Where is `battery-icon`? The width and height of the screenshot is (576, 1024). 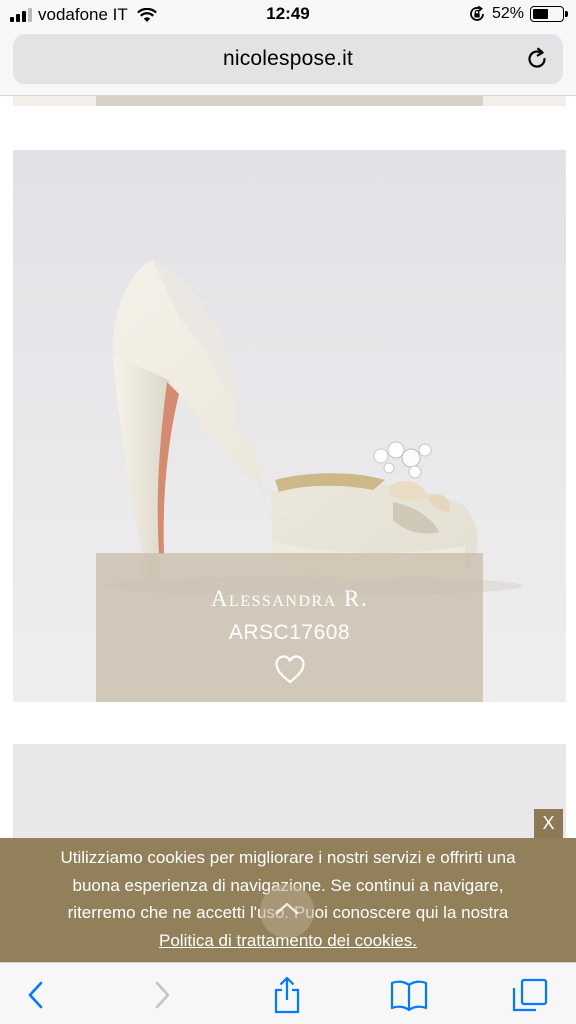
battery-icon is located at coordinates (549, 14).